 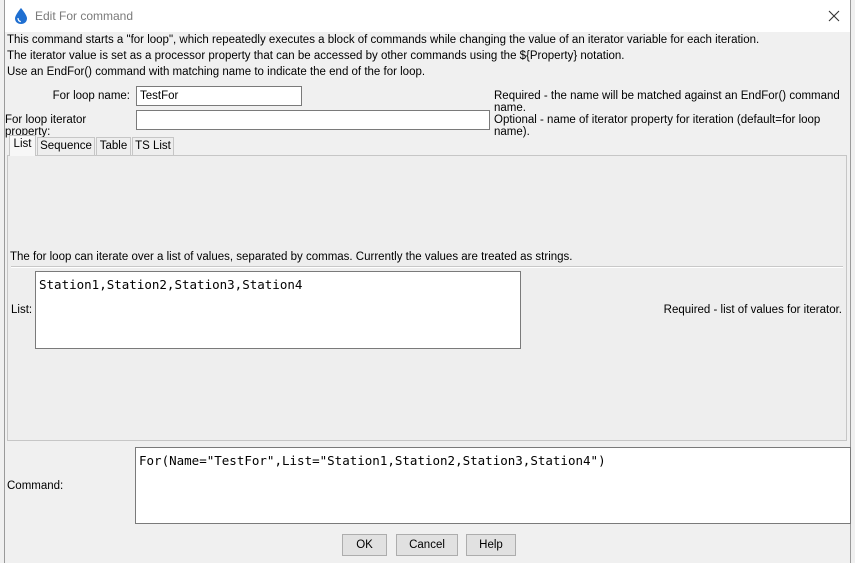 I want to click on tab-table: Table, so click(x=113, y=146).